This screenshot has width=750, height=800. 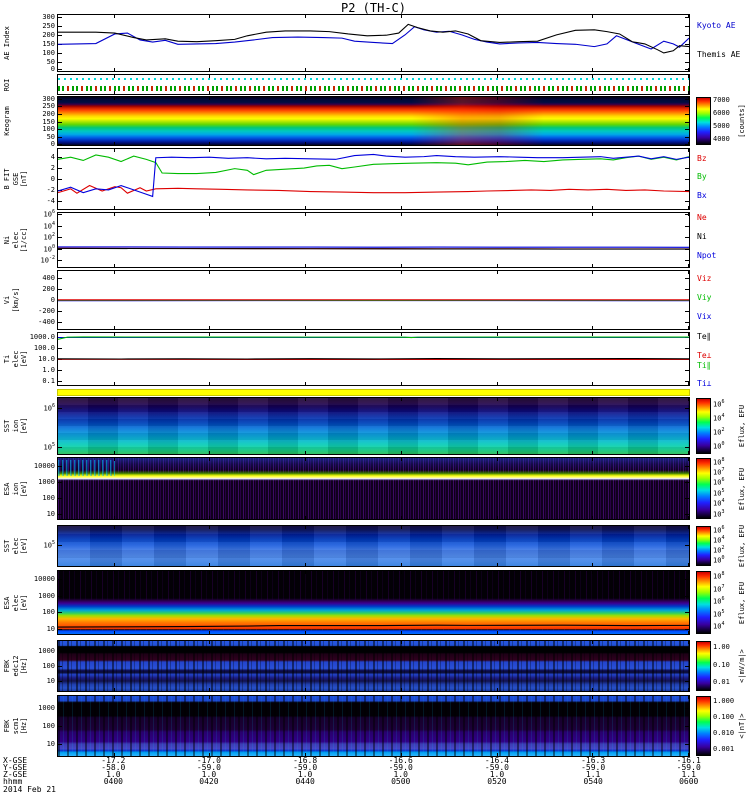 I want to click on y-tick-label: 100, so click(x=48, y=52).